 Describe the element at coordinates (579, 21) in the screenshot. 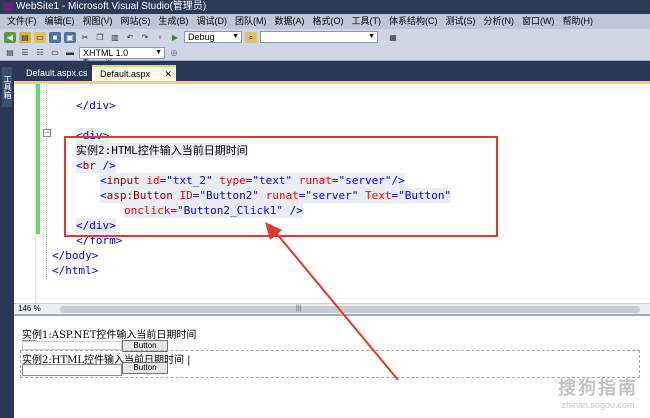

I see `menu-help: 帮助(H)` at that location.